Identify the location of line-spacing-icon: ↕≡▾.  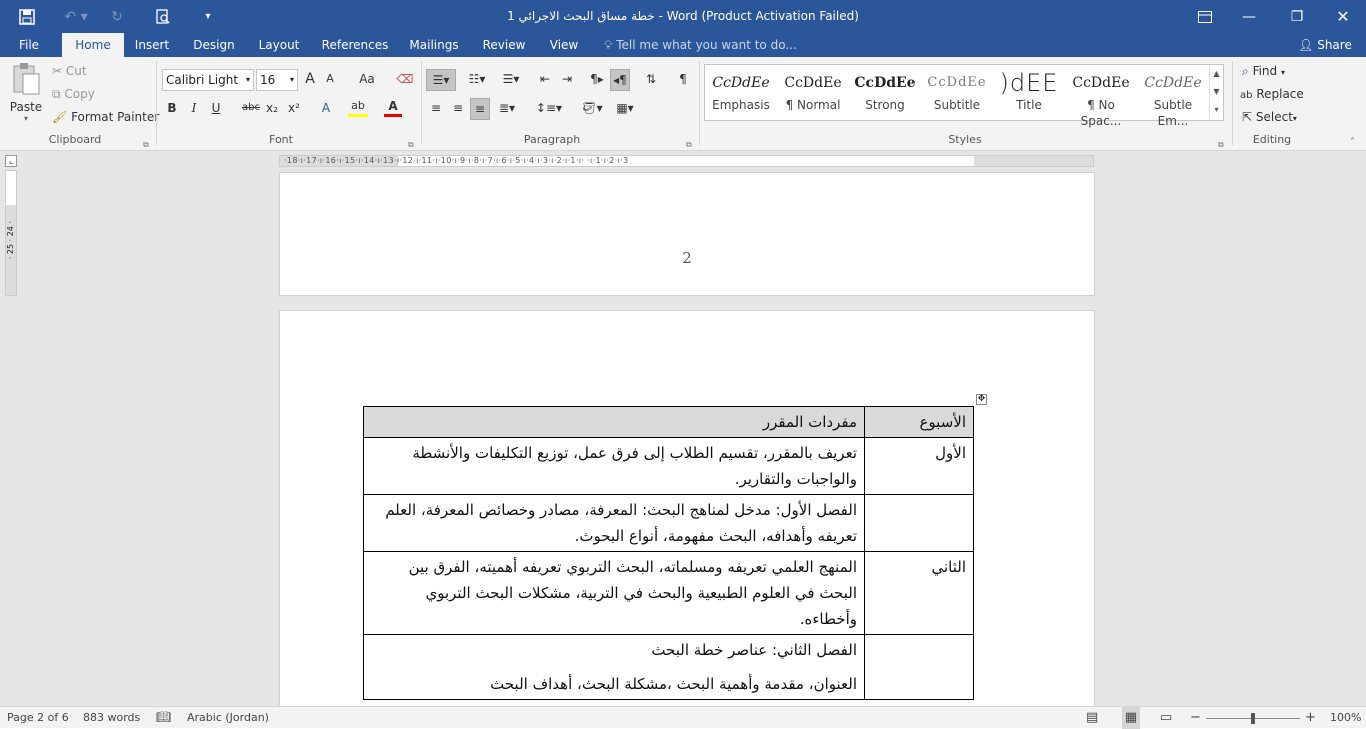
(549, 108).